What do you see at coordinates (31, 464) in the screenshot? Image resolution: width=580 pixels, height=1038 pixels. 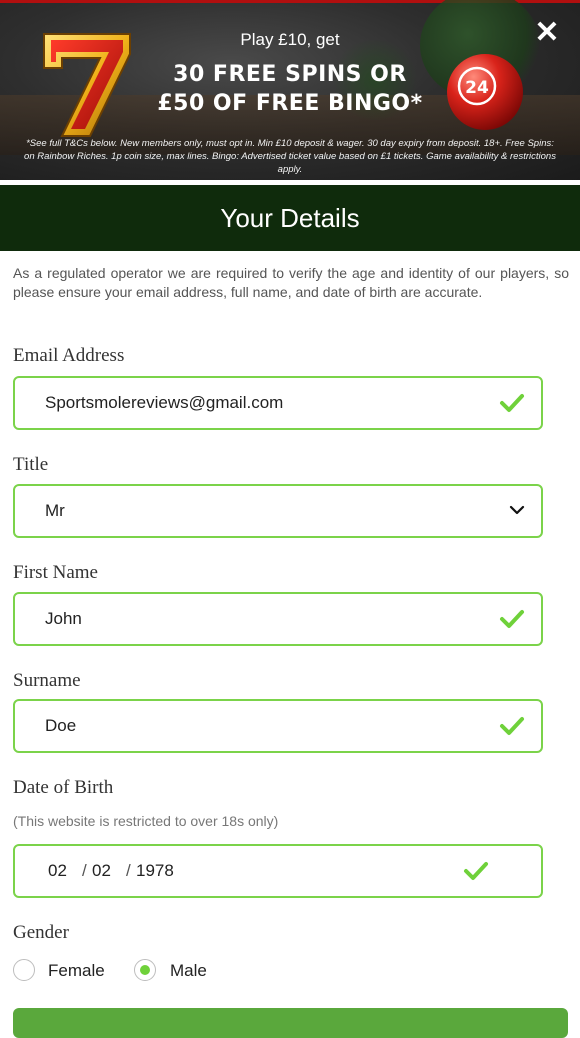 I see `title-label: Title` at bounding box center [31, 464].